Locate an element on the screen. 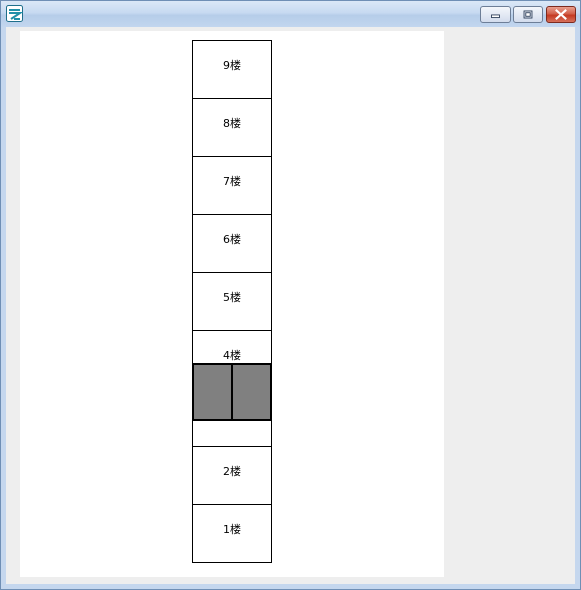  window-frame-right is located at coordinates (577, 308).